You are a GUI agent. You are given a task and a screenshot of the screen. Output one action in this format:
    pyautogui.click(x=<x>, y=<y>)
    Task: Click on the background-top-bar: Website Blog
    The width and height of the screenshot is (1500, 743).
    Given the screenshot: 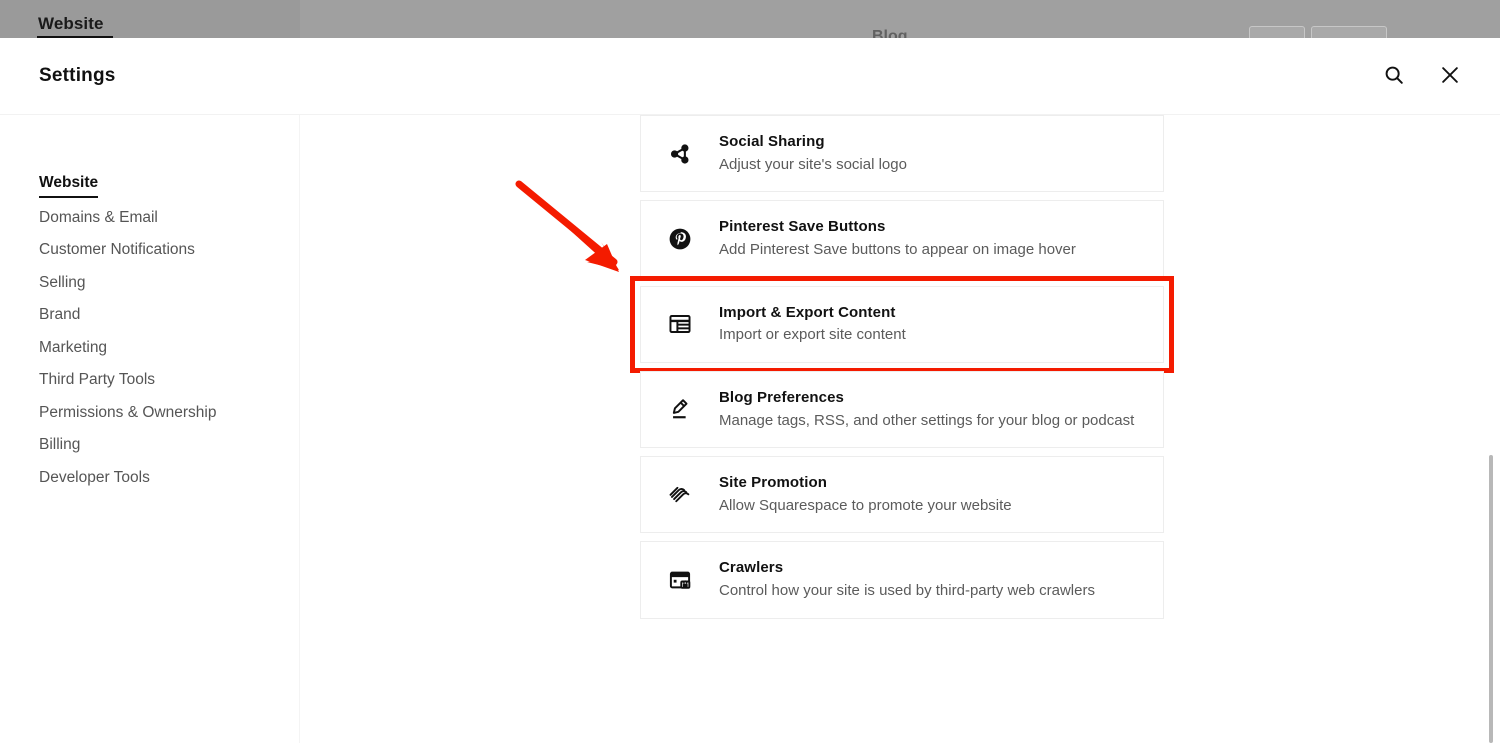 What is the action you would take?
    pyautogui.click(x=750, y=24)
    